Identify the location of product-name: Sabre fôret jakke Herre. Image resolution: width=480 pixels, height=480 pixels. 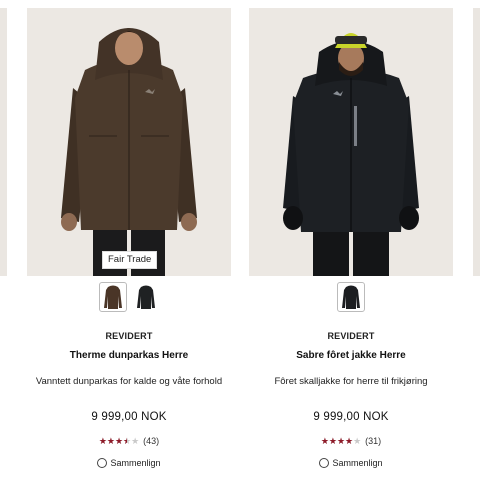
(351, 355).